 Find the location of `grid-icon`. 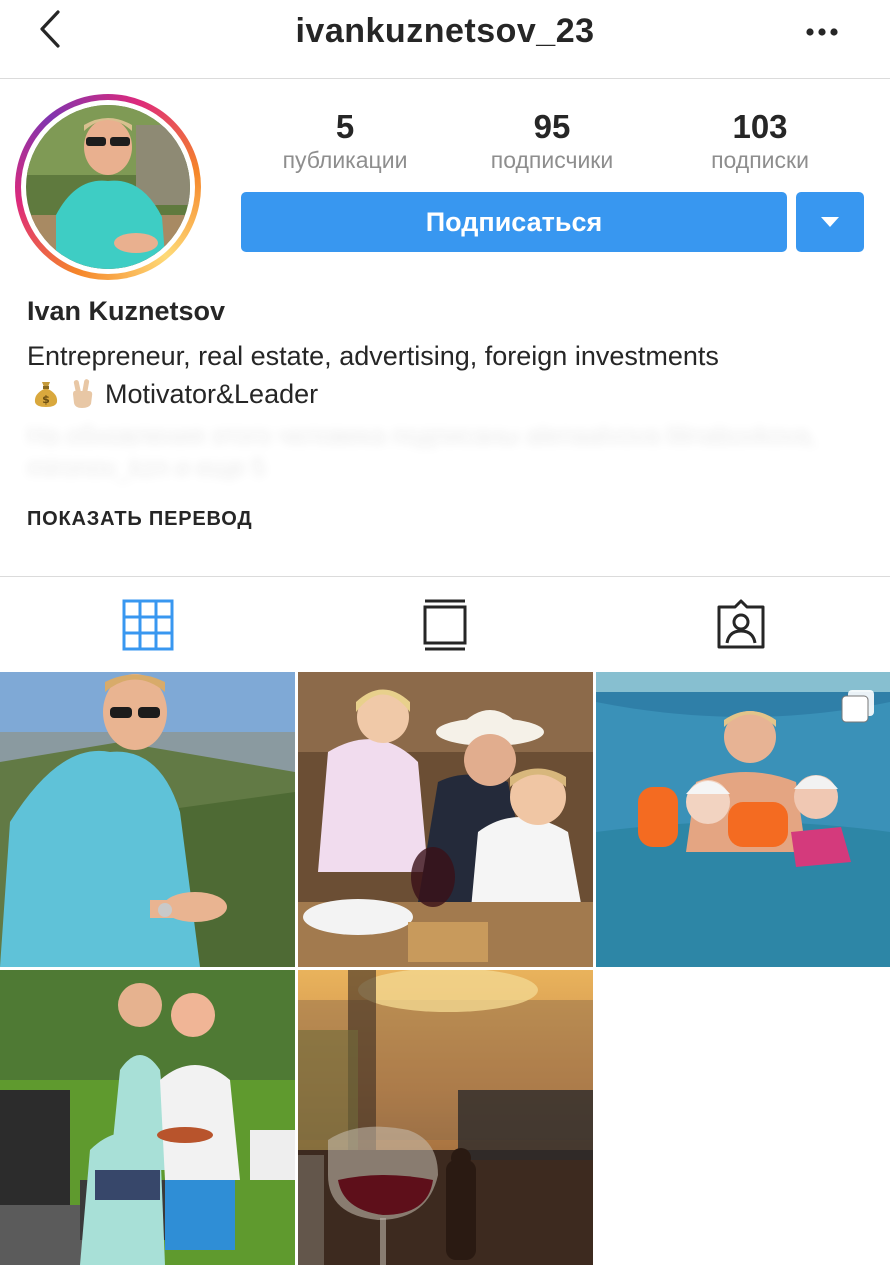

grid-icon is located at coordinates (148, 625).